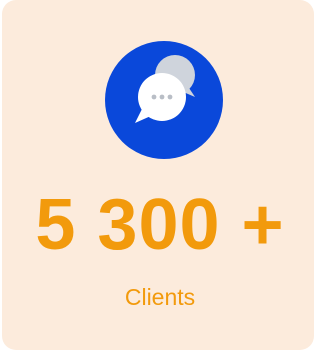 Image resolution: width=320 pixels, height=352 pixels. Describe the element at coordinates (160, 297) in the screenshot. I see `stat-label: Clients` at that location.